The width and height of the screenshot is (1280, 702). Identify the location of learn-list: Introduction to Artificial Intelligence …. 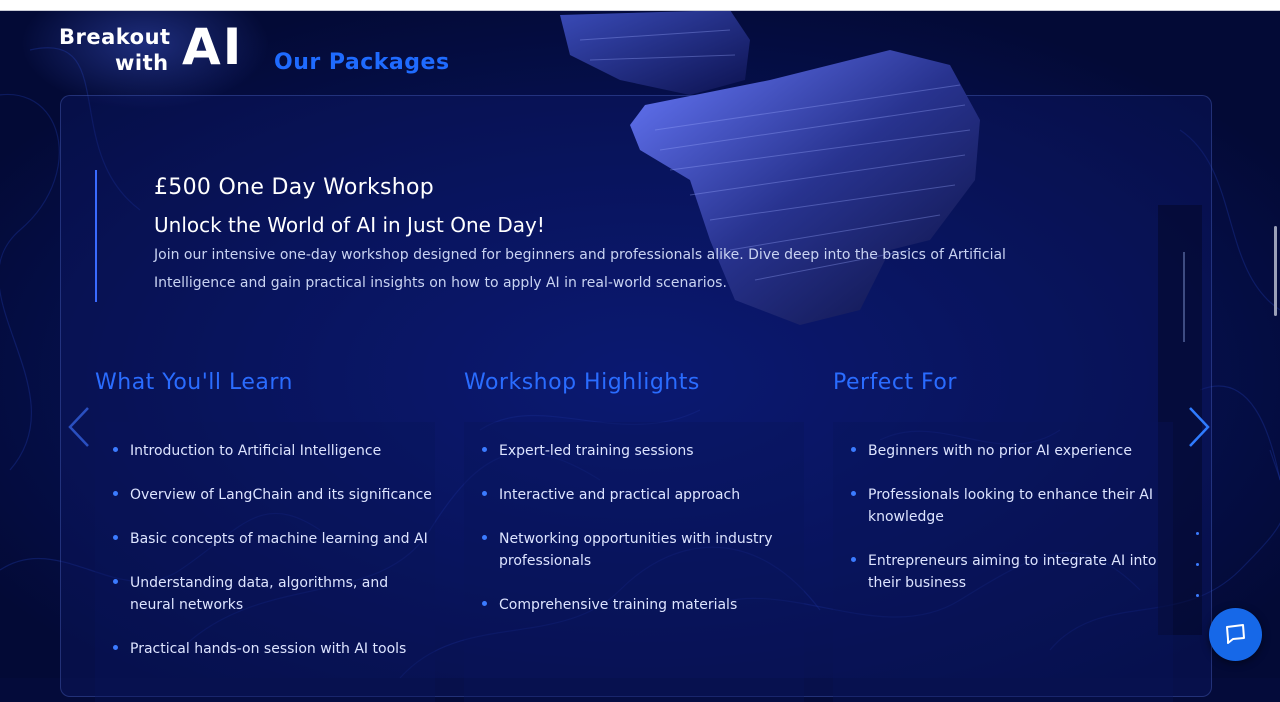
(273, 561).